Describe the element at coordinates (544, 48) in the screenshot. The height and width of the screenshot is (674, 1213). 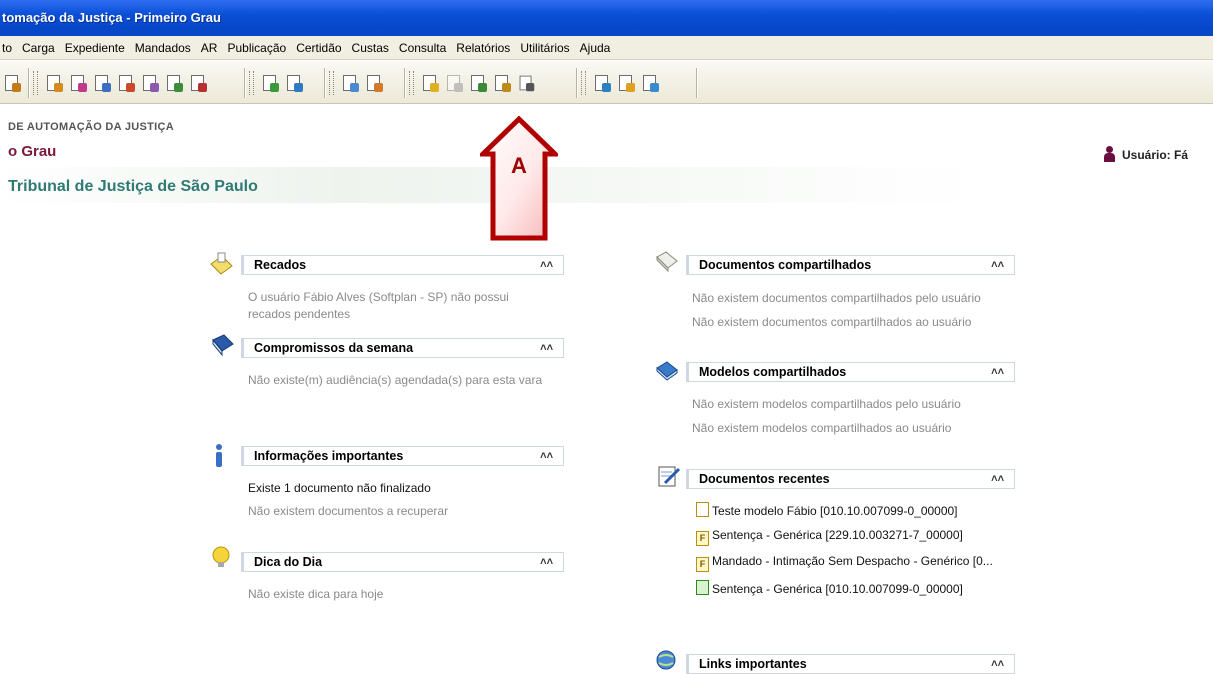
I see `menu-item-utilitarios: Utilitários` at that location.